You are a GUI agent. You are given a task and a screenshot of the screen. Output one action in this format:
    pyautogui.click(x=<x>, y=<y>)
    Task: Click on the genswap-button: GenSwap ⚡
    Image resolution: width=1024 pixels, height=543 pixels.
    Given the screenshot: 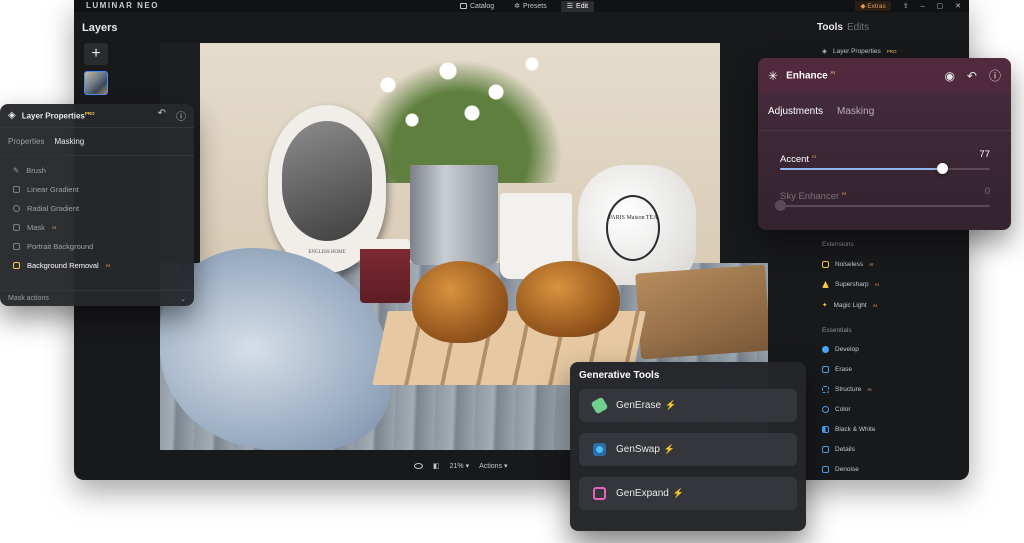 What is the action you would take?
    pyautogui.click(x=688, y=449)
    